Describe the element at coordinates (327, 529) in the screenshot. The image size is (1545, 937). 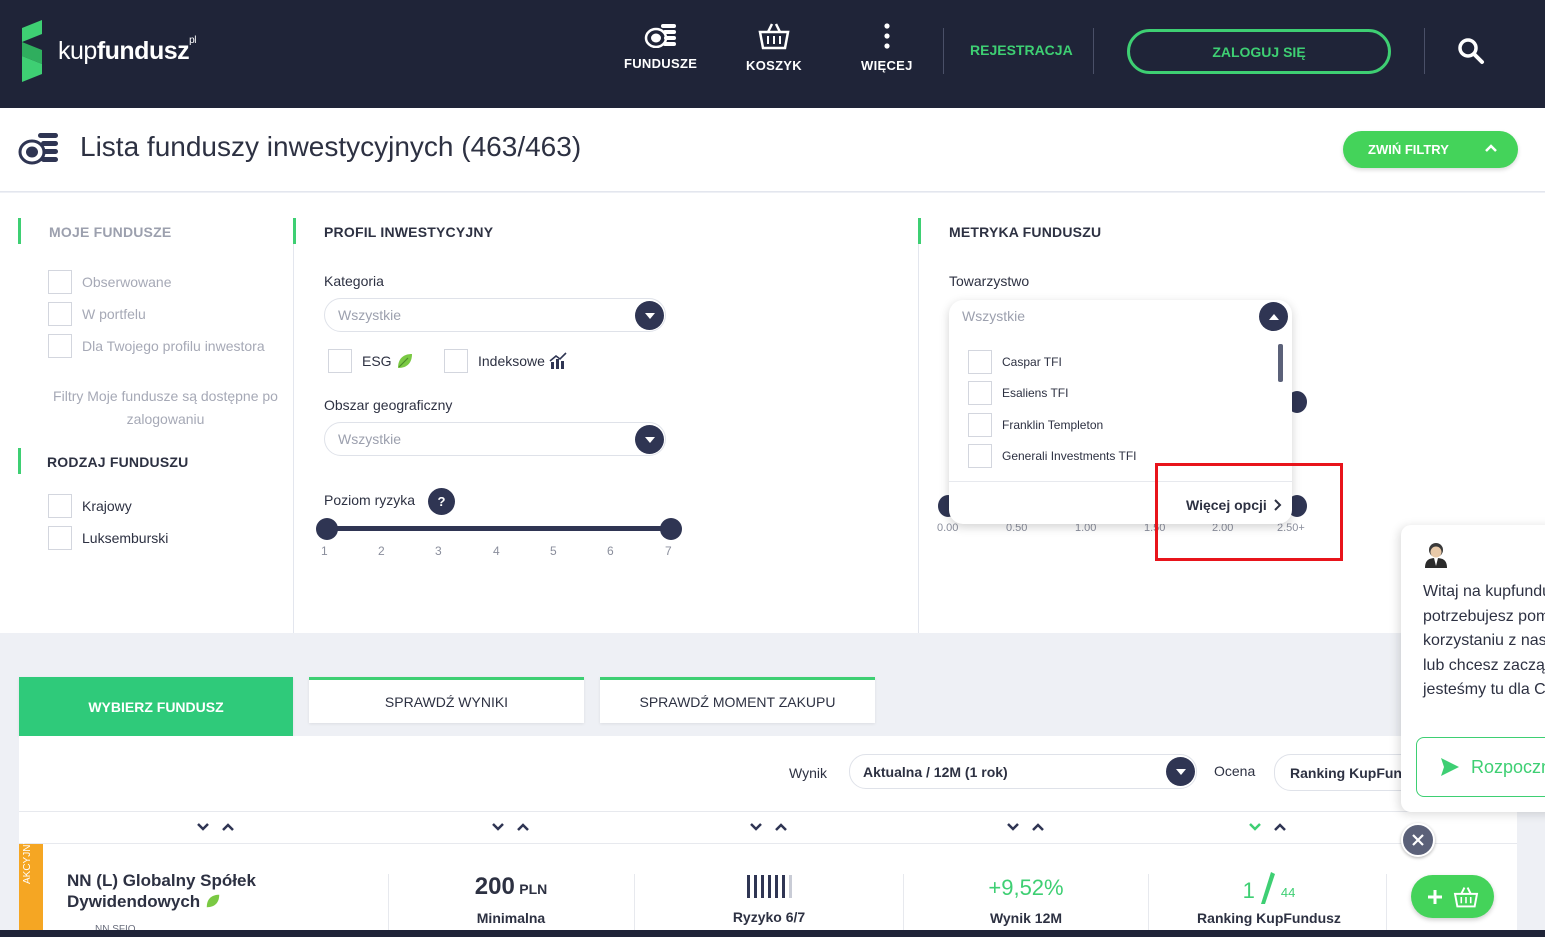
I see `risk-slider-min-handle` at that location.